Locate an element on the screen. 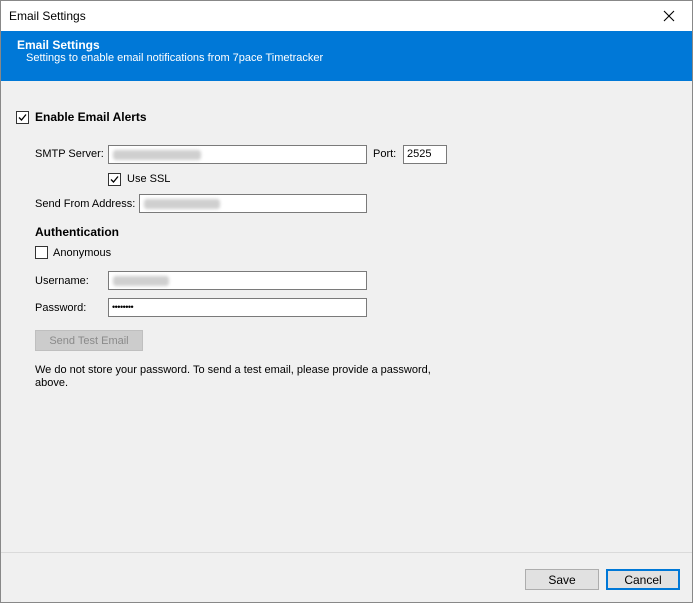 Image resolution: width=693 pixels, height=603 pixels. send-from-address-input is located at coordinates (253, 203).